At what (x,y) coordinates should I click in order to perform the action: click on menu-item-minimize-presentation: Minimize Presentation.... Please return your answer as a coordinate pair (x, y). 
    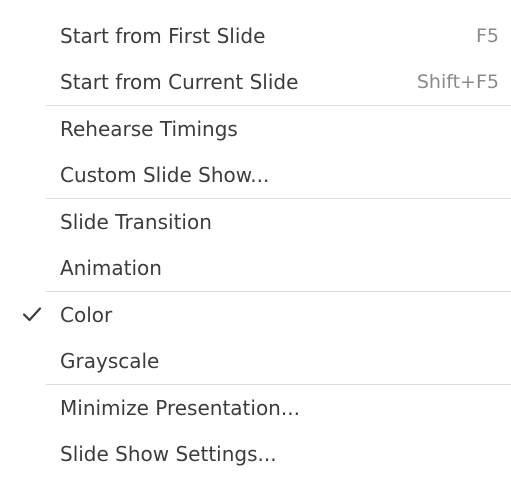
    Looking at the image, I should click on (255, 408).